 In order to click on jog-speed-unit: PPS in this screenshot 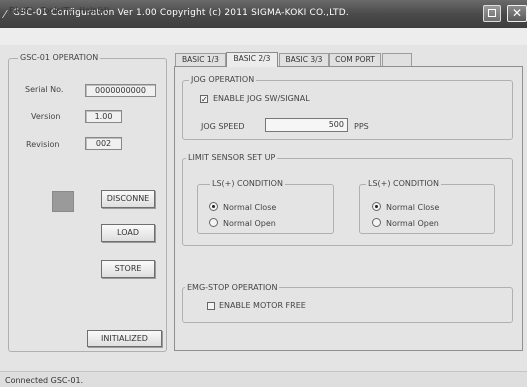, I will do `click(361, 126)`.